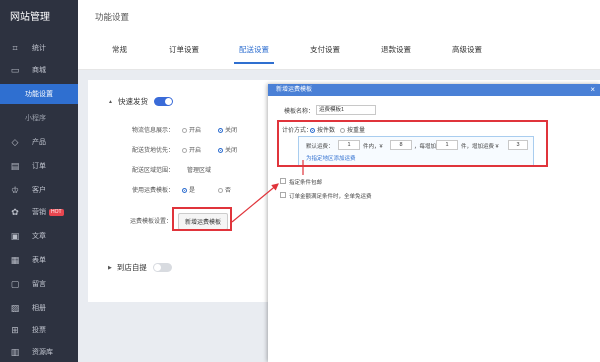  I want to click on article-icon: ▣, so click(15, 235).